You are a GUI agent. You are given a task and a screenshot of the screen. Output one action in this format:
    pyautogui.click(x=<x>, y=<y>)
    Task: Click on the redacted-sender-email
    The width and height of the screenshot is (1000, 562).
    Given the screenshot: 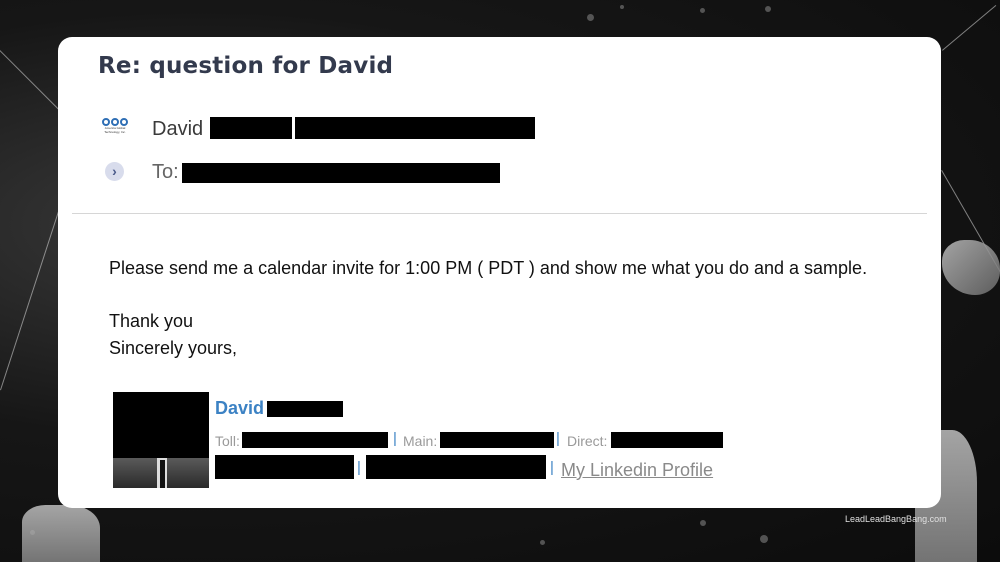 What is the action you would take?
    pyautogui.click(x=415, y=128)
    